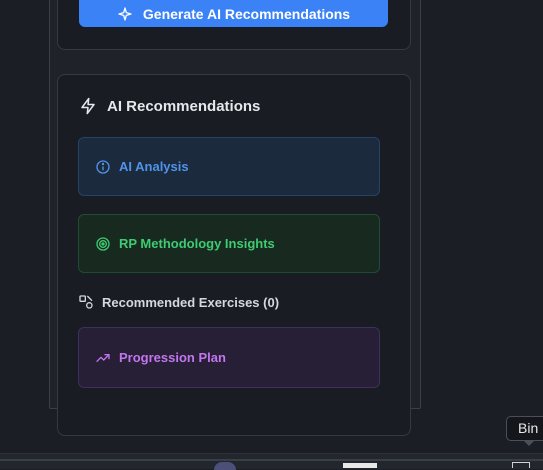 The image size is (543, 470). I want to click on taskbar-app-icon, so click(225, 466).